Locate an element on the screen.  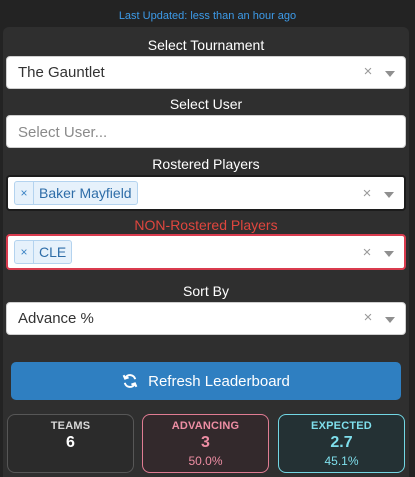
refresh-icon is located at coordinates (130, 381).